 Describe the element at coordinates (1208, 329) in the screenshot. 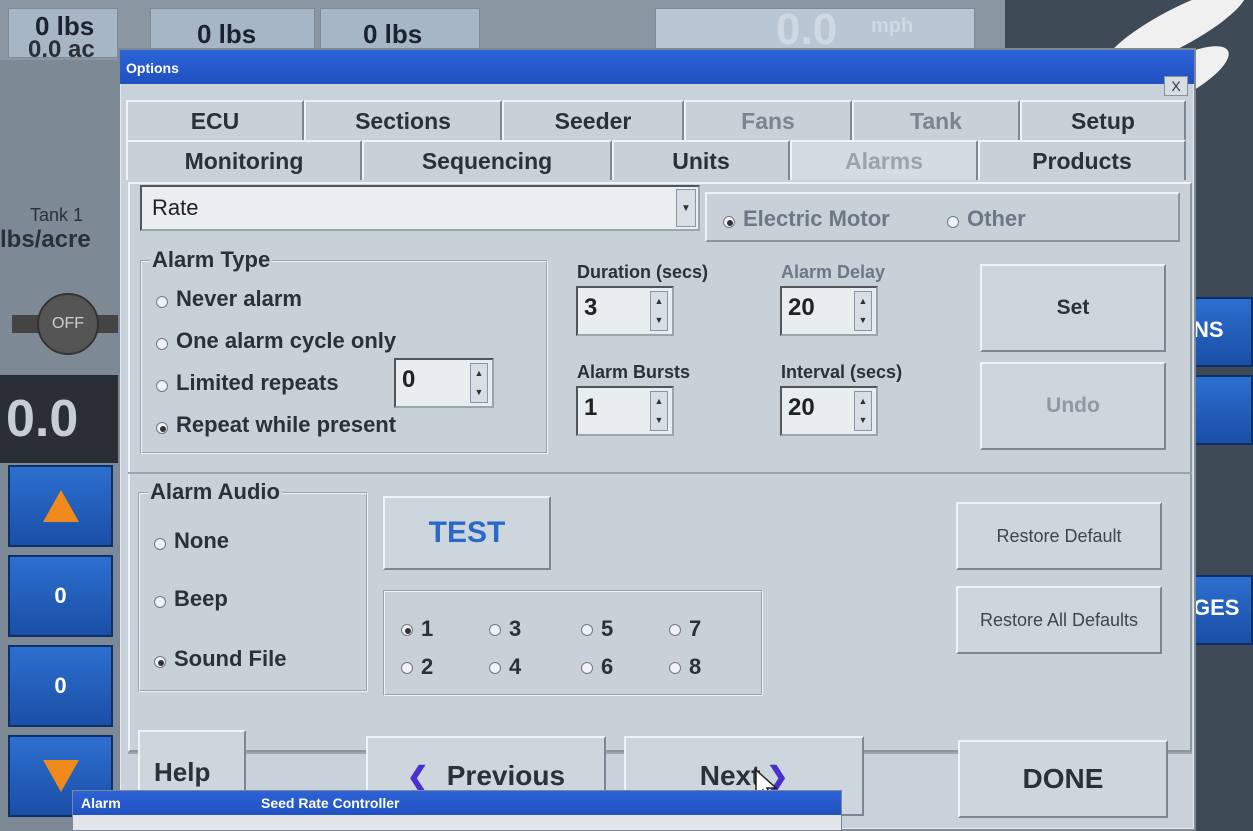

I see `bg-right-button-1-label: NS` at that location.